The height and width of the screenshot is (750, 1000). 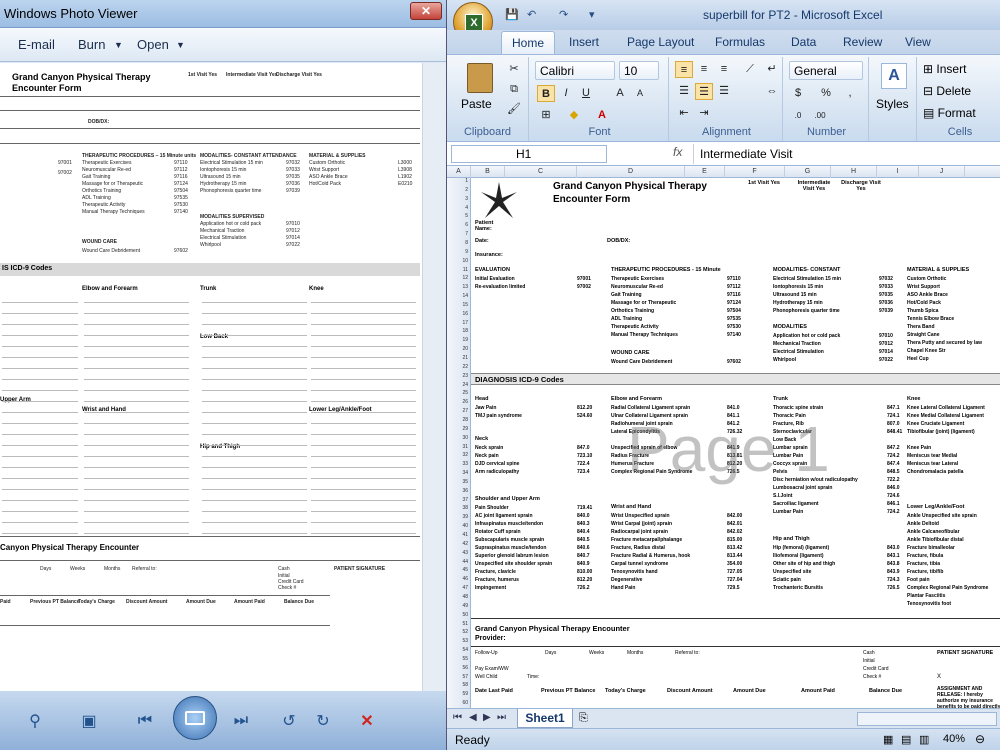 What do you see at coordinates (153, 44) in the screenshot?
I see `open-menu: Open` at bounding box center [153, 44].